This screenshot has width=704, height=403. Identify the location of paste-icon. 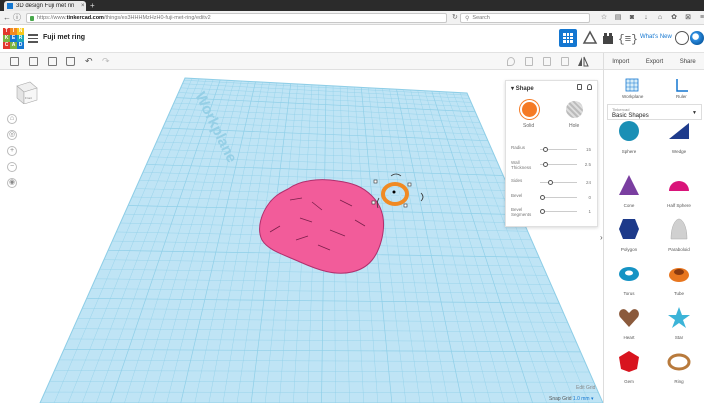
(33, 61).